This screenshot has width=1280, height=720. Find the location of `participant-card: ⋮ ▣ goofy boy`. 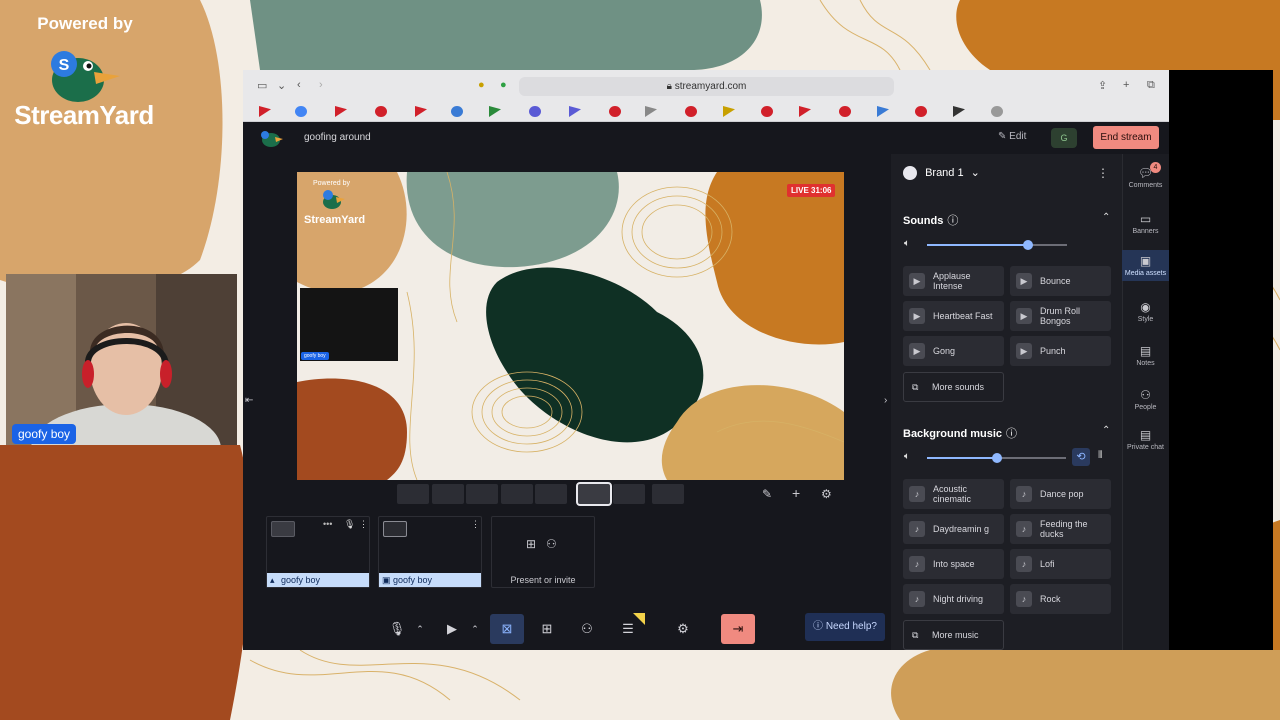

participant-card: ⋮ ▣ goofy boy is located at coordinates (430, 552).